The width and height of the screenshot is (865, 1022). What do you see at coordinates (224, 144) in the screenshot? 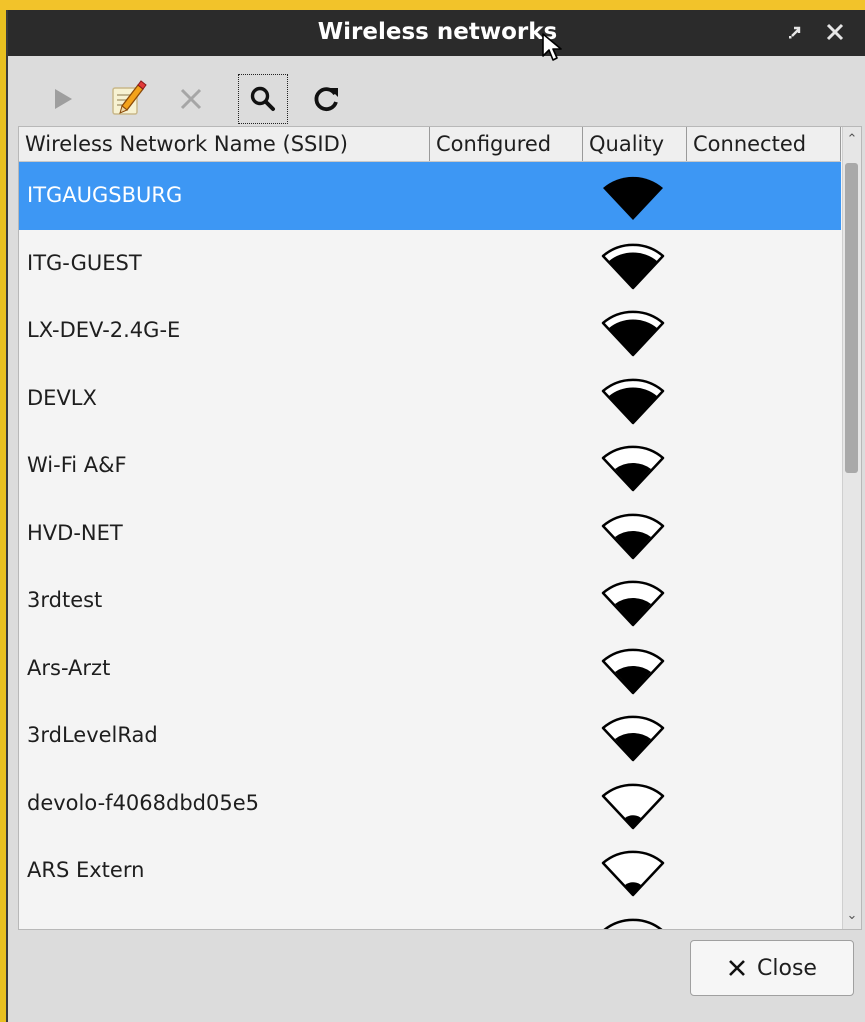
I see `column-header-ssid: Wireless Network Name (SSID)` at bounding box center [224, 144].